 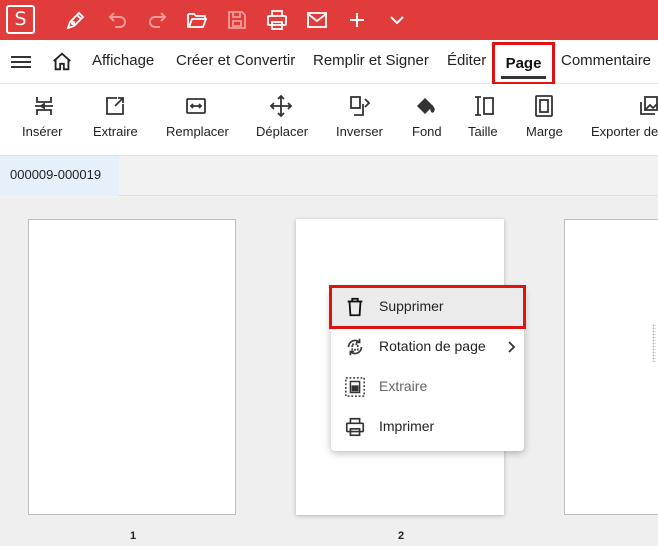 I want to click on pen-icon, so click(x=76, y=20).